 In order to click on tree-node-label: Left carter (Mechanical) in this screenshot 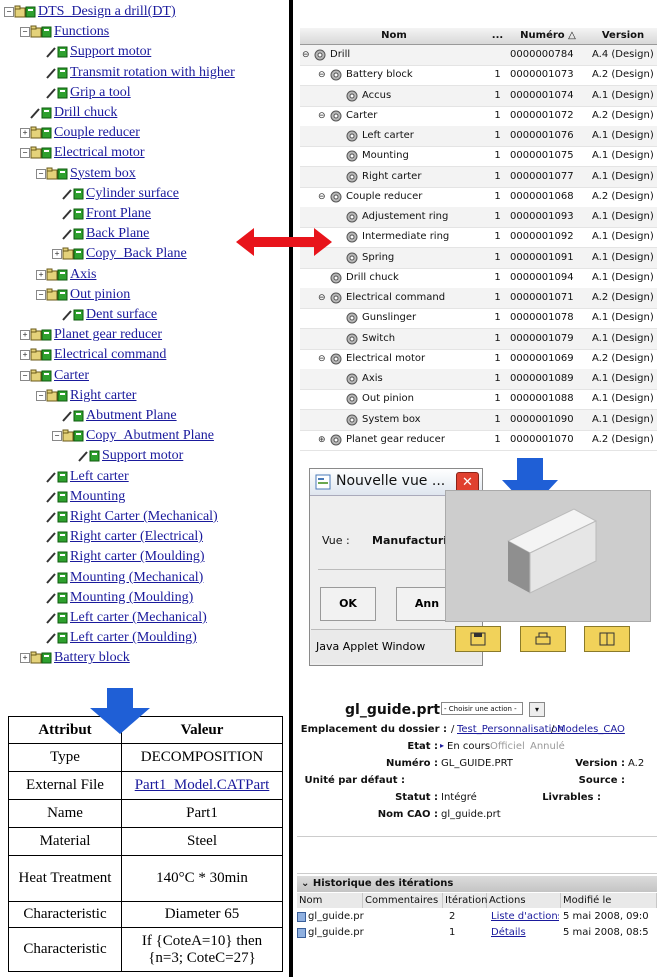, I will do `click(138, 618)`.